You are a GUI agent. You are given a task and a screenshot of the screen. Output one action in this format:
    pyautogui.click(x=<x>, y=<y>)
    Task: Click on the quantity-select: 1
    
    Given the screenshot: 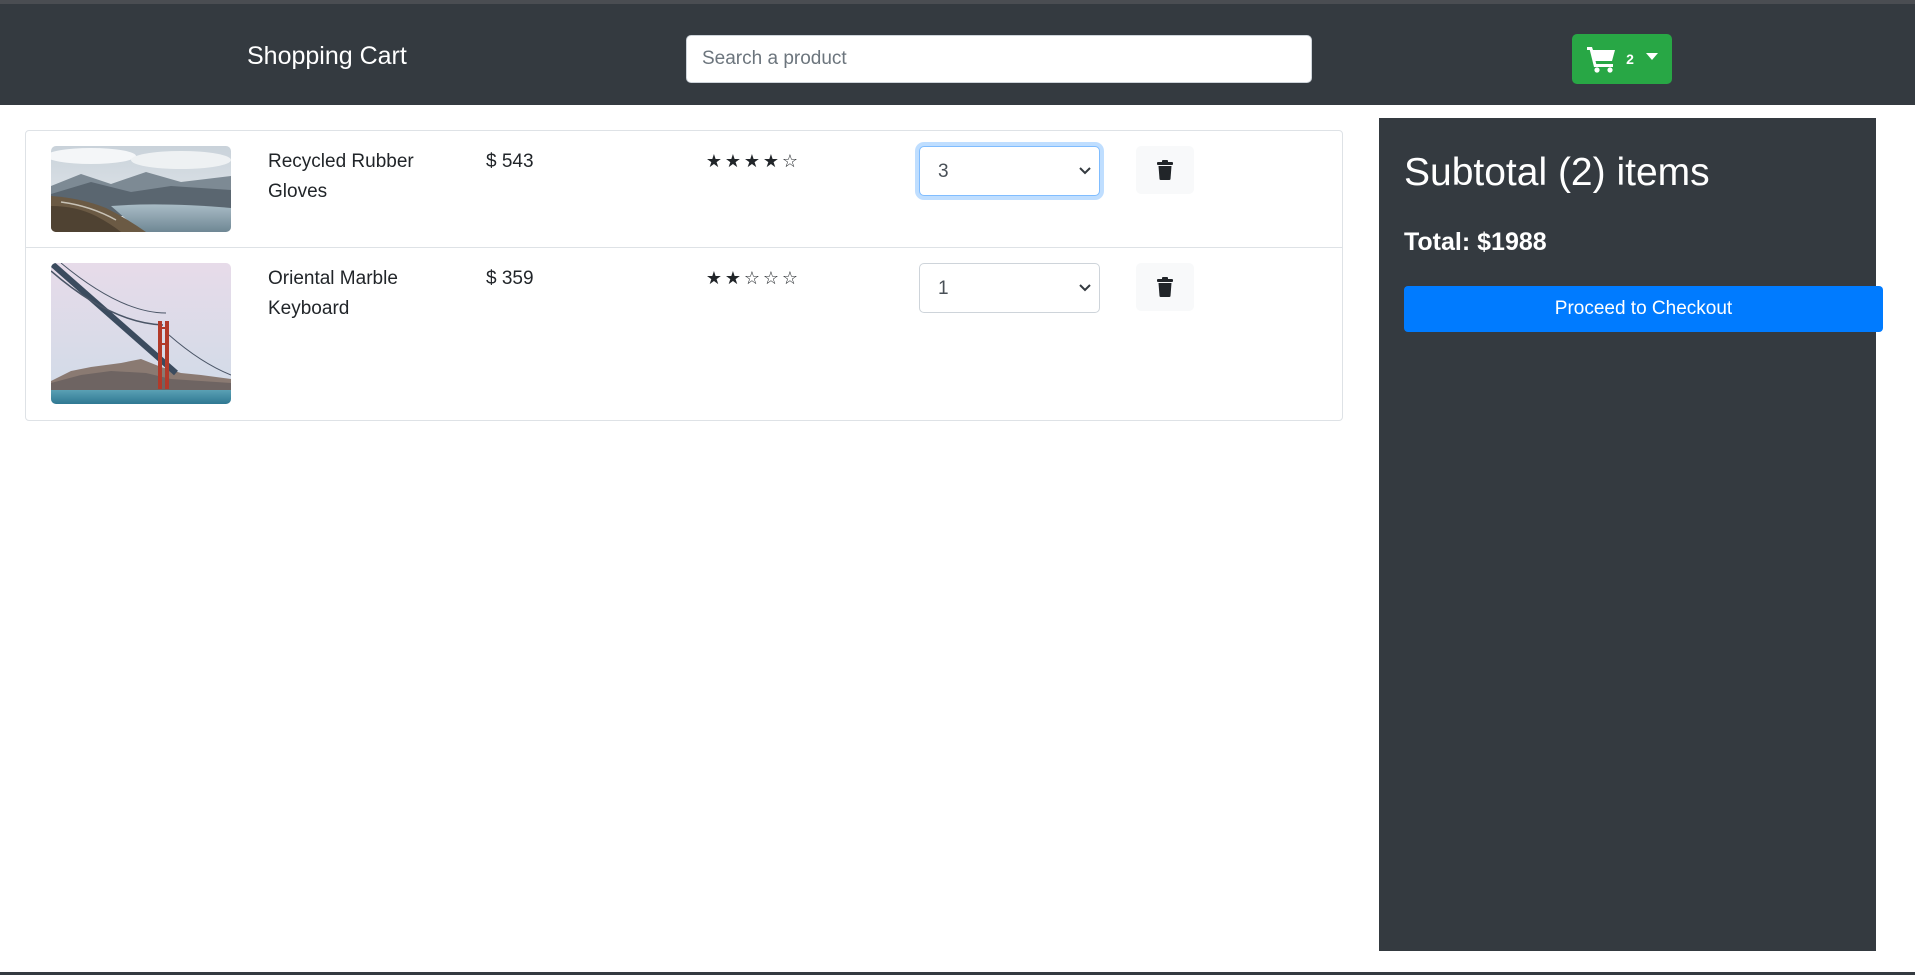 What is the action you would take?
    pyautogui.click(x=1009, y=288)
    